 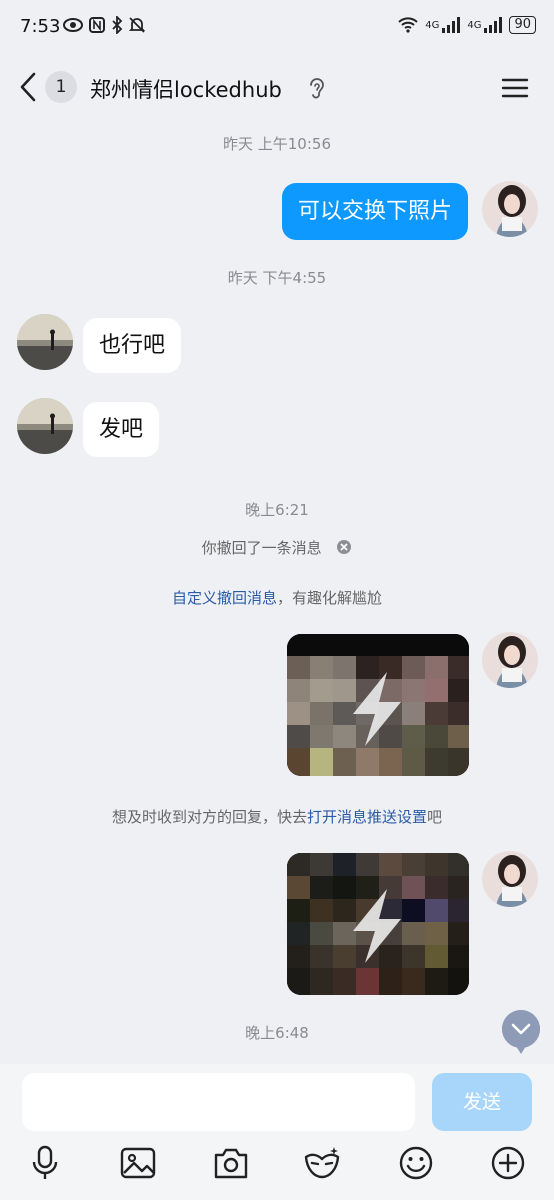 I want to click on wifi-icon, so click(x=408, y=25).